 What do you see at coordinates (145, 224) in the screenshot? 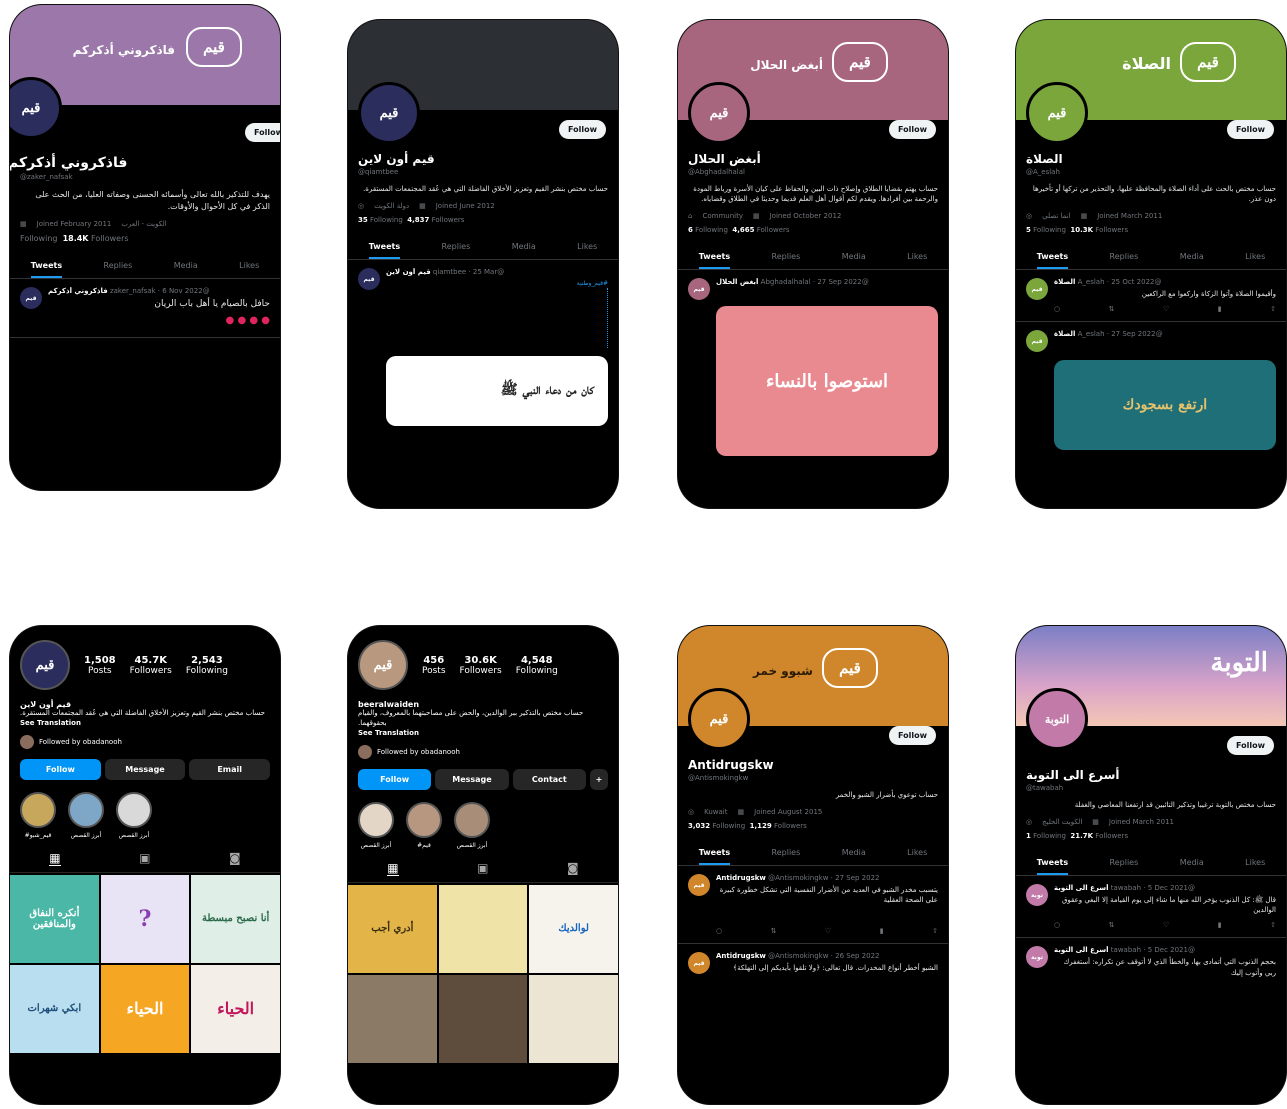
I see `profile-meta: ▦ Joined February 2011 الكويت - العرب` at bounding box center [145, 224].